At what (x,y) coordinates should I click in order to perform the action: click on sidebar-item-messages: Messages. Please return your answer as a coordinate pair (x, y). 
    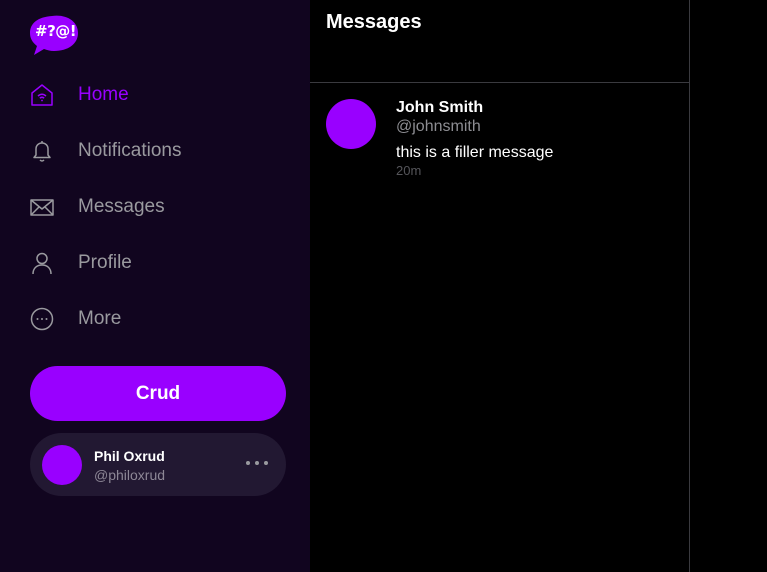
    Looking at the image, I should click on (160, 207).